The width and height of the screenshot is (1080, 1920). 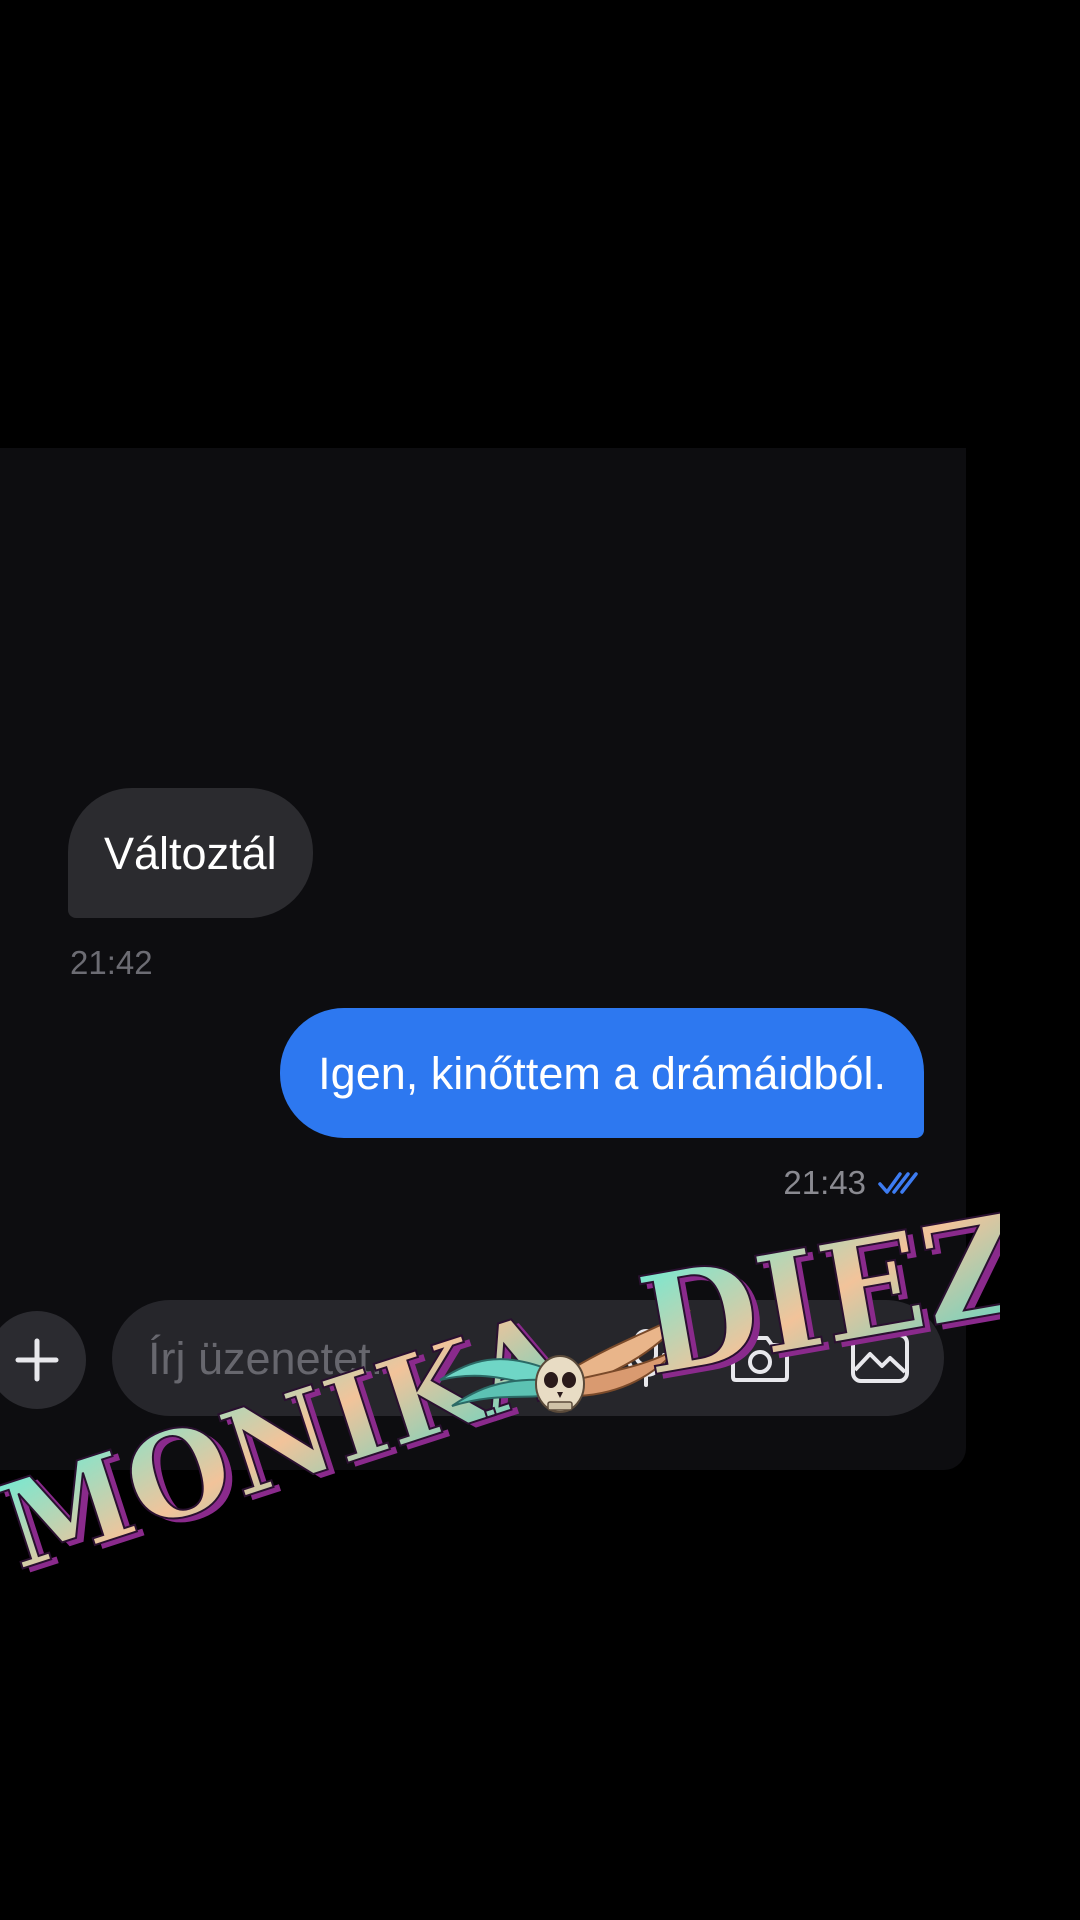 I want to click on message-composer, so click(x=528, y=1359).